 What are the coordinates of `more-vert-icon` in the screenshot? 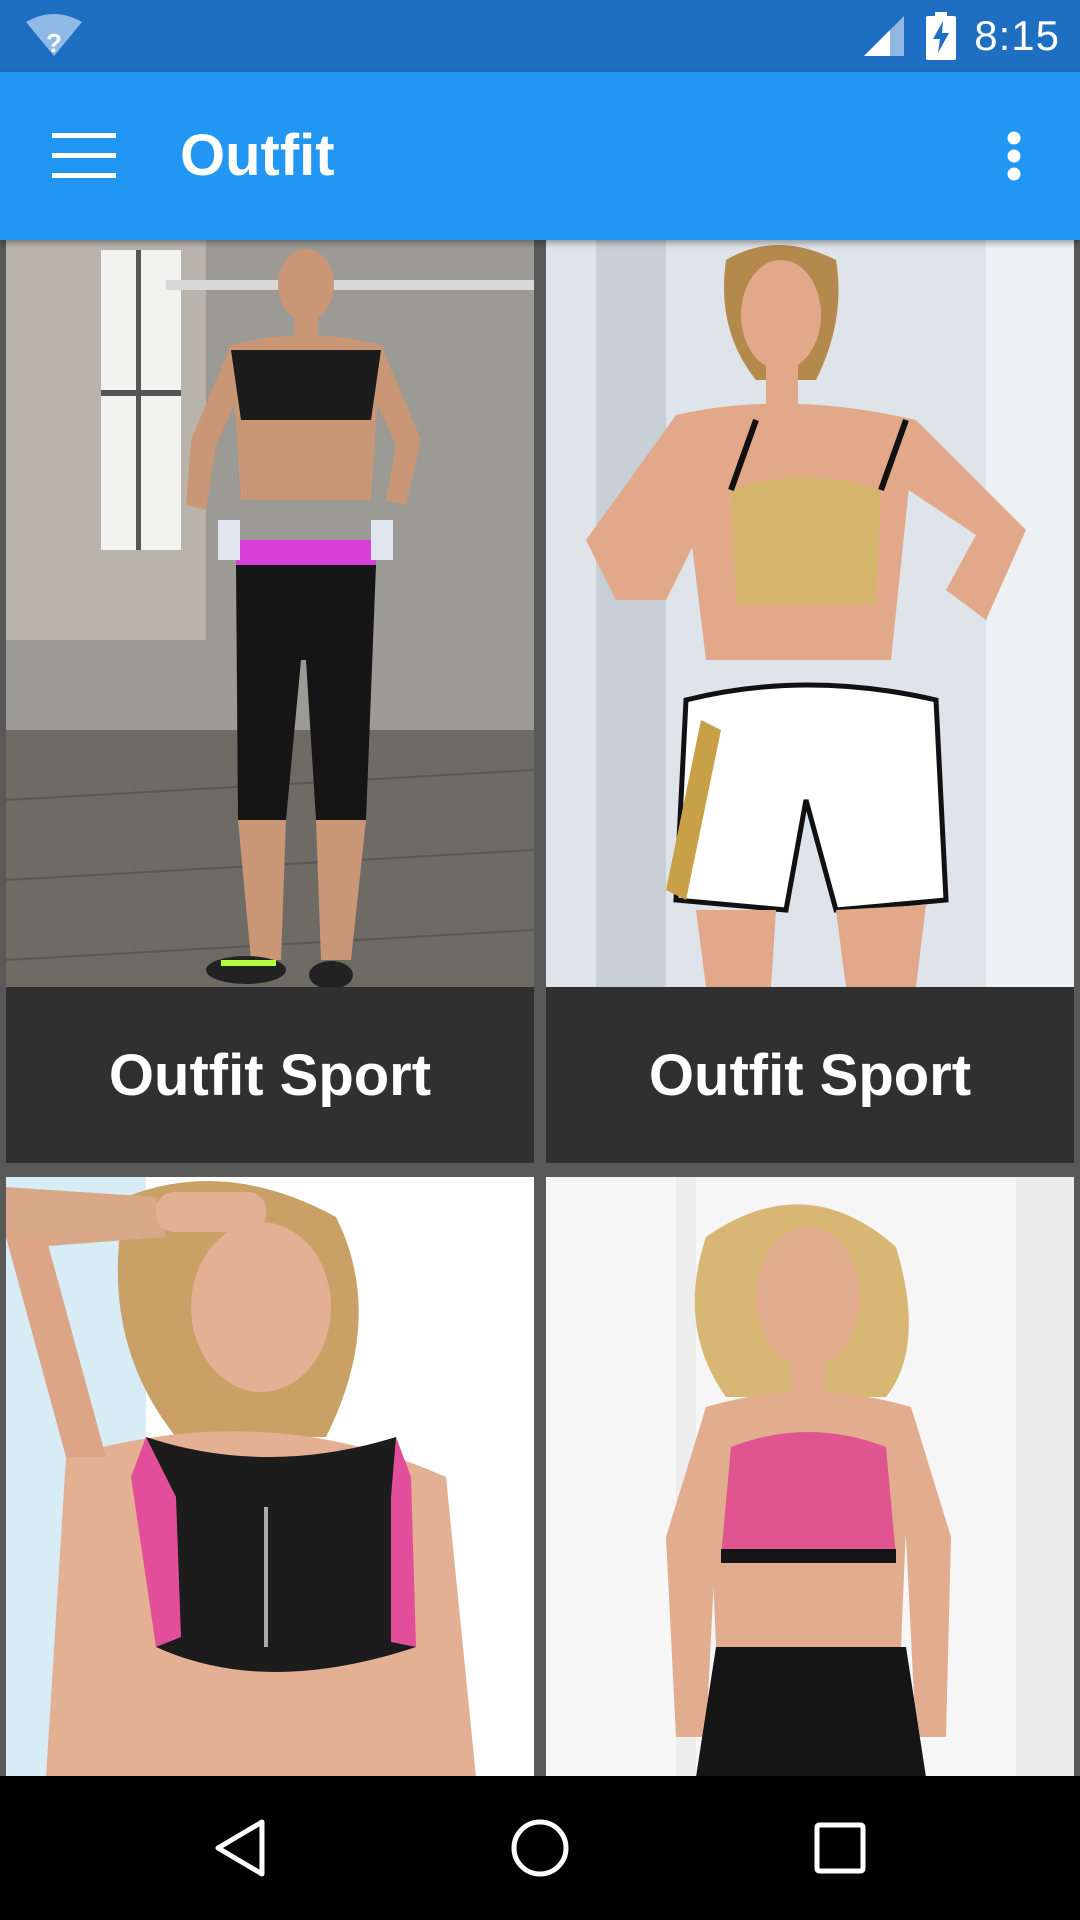 It's located at (1014, 156).